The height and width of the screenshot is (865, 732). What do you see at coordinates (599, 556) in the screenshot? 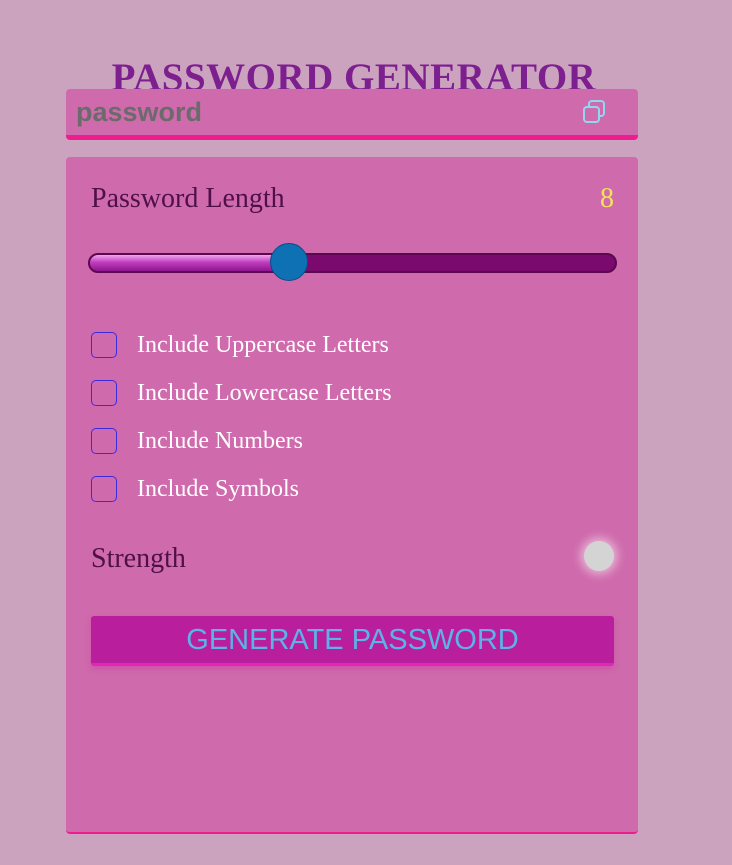
I see `strength-indicator` at bounding box center [599, 556].